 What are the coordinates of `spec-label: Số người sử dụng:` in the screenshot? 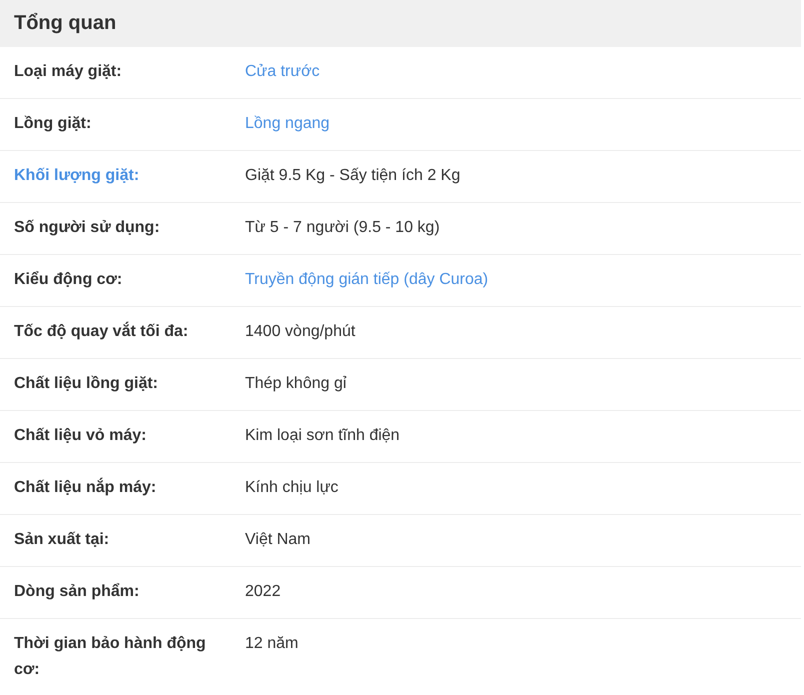 It's located at (87, 227).